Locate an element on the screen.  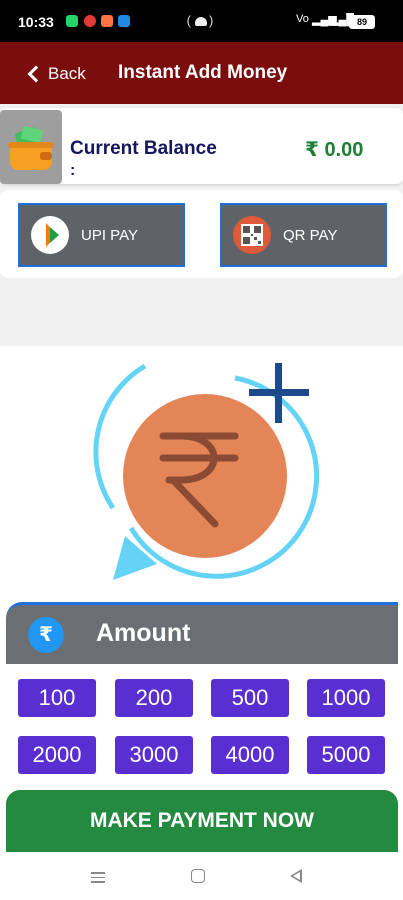
home-icon is located at coordinates (198, 876).